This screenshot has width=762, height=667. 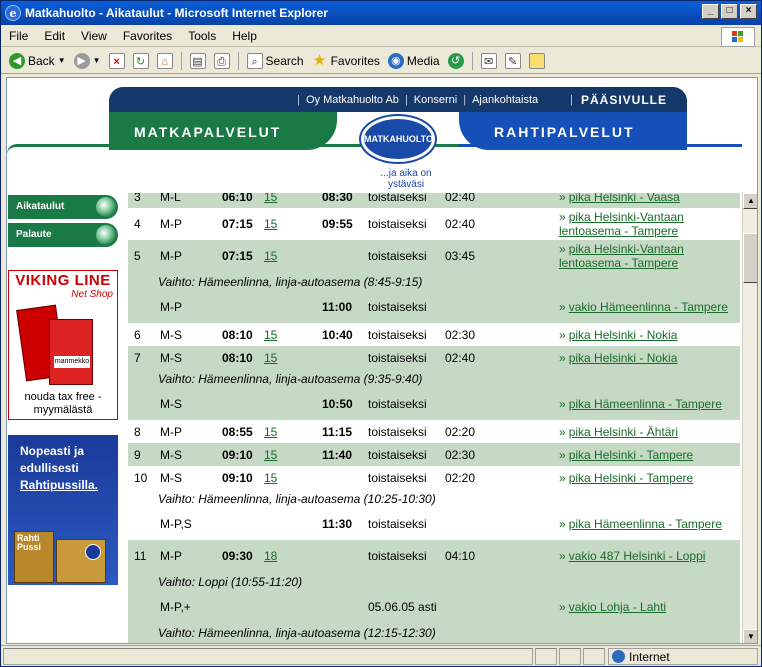 I want to click on route-link: vakio Hämeenlinna - Tampere, so click(x=648, y=307).